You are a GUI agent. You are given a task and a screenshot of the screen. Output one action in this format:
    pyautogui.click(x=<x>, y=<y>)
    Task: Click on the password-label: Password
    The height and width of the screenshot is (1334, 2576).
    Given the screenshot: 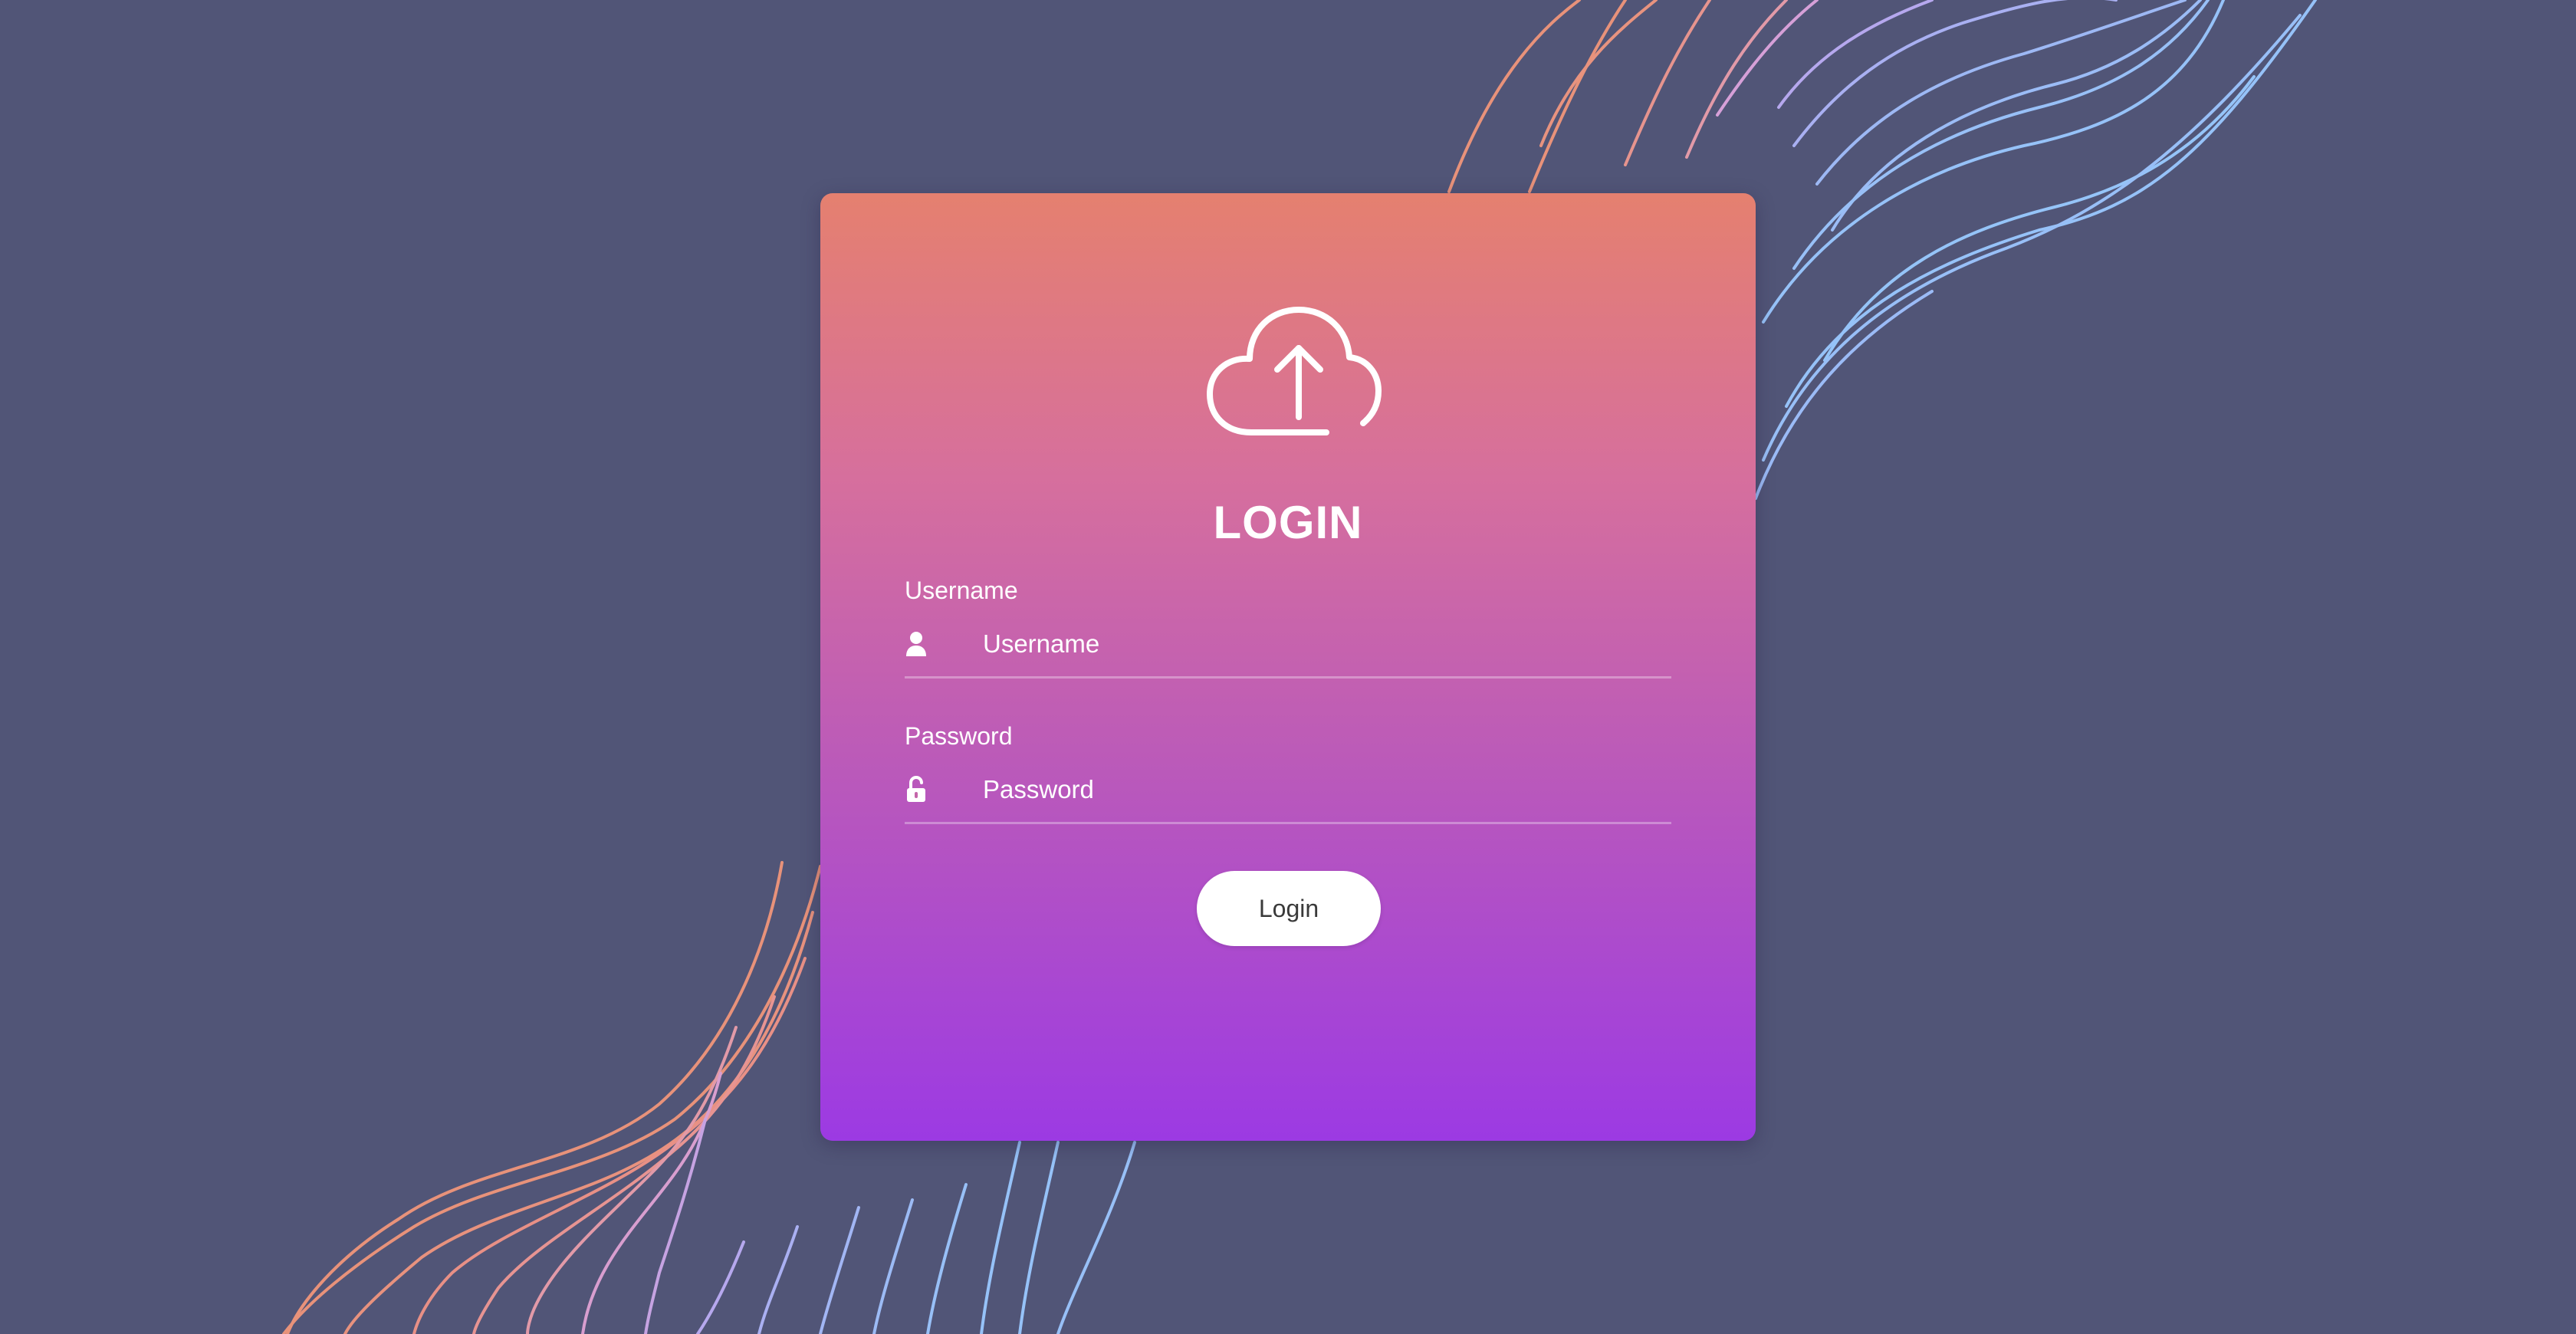 What is the action you would take?
    pyautogui.click(x=959, y=736)
    